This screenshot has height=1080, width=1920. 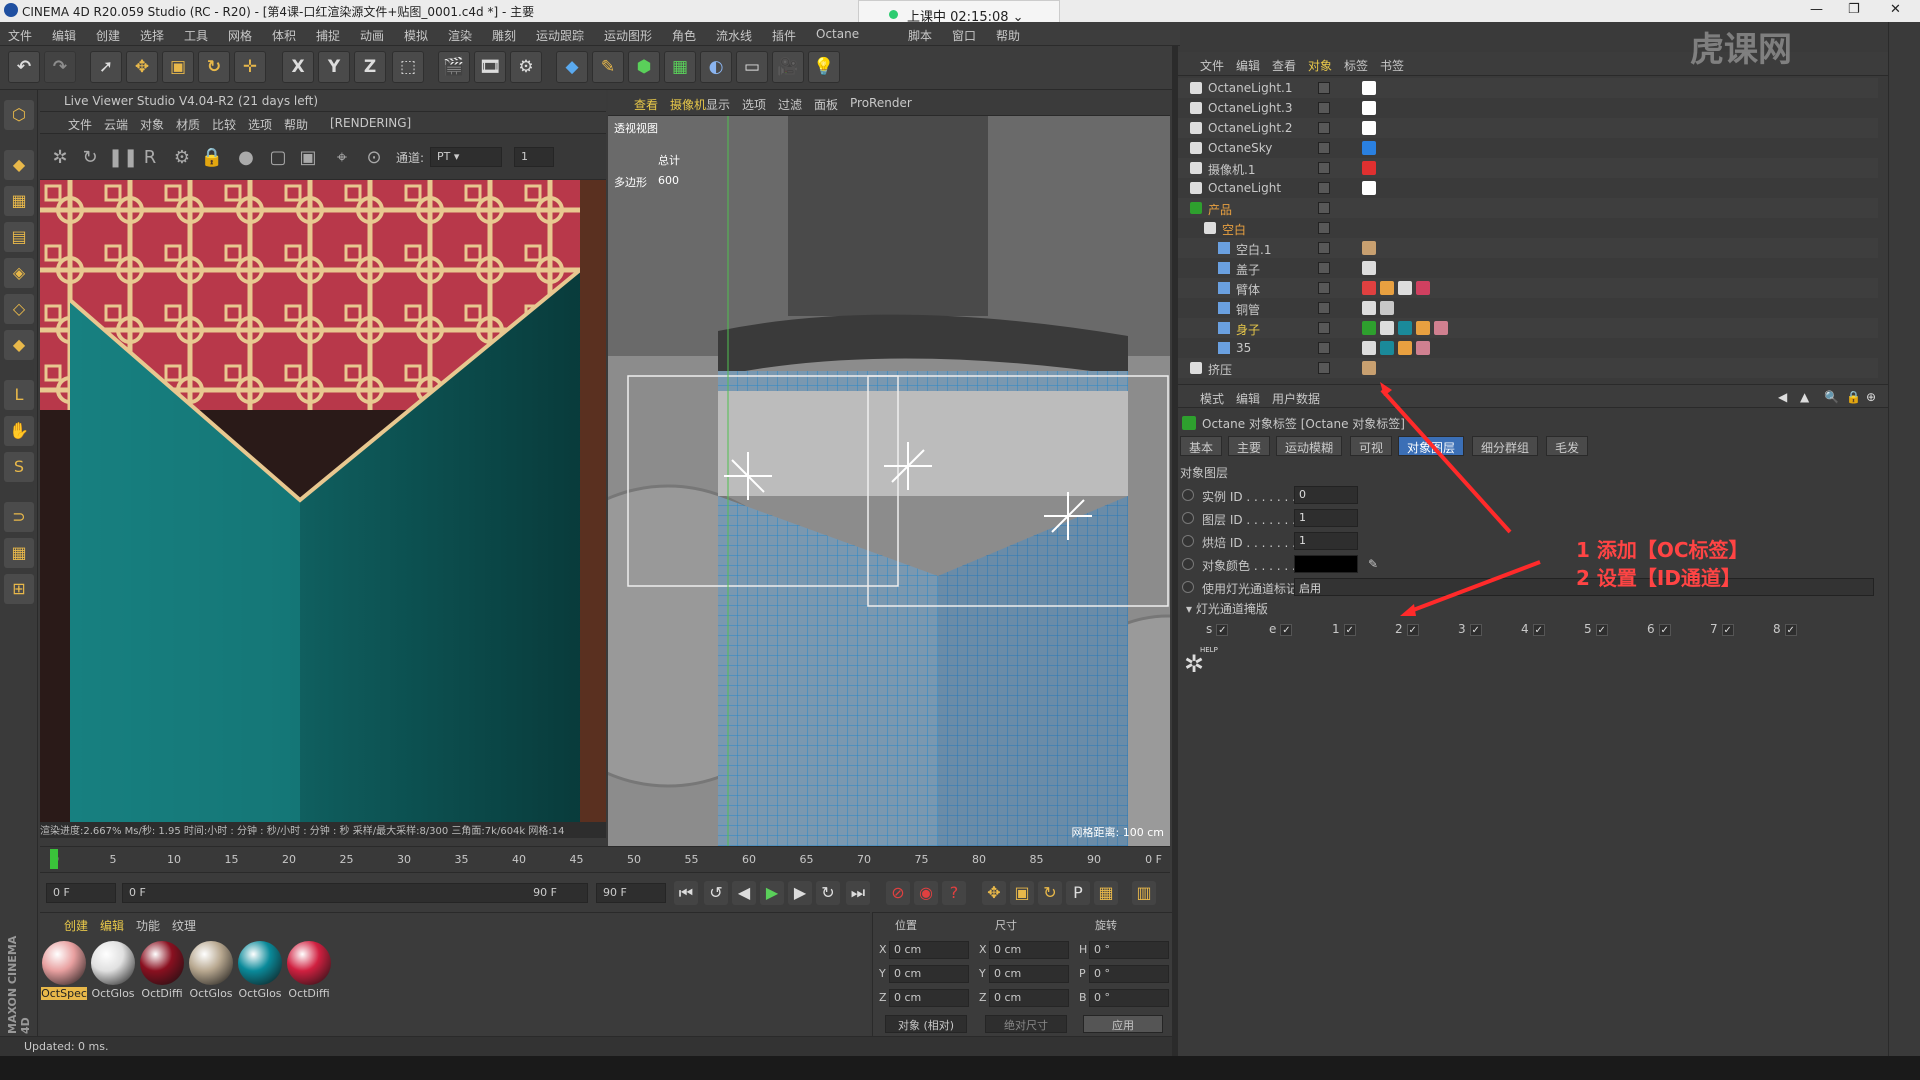 I want to click on x-axis-button: X, so click(x=298, y=67).